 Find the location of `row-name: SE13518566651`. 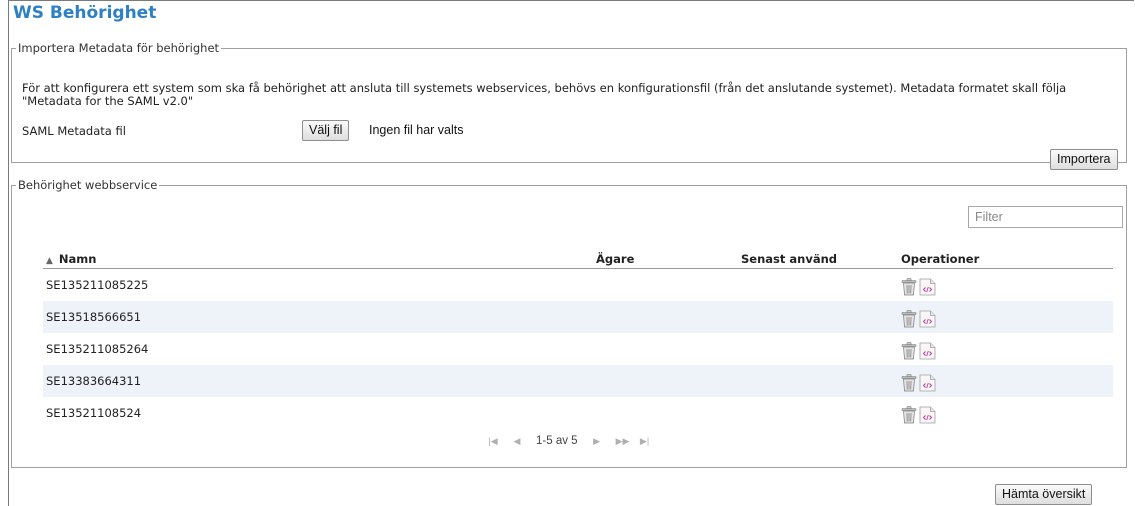

row-name: SE13518566651 is located at coordinates (318, 317).